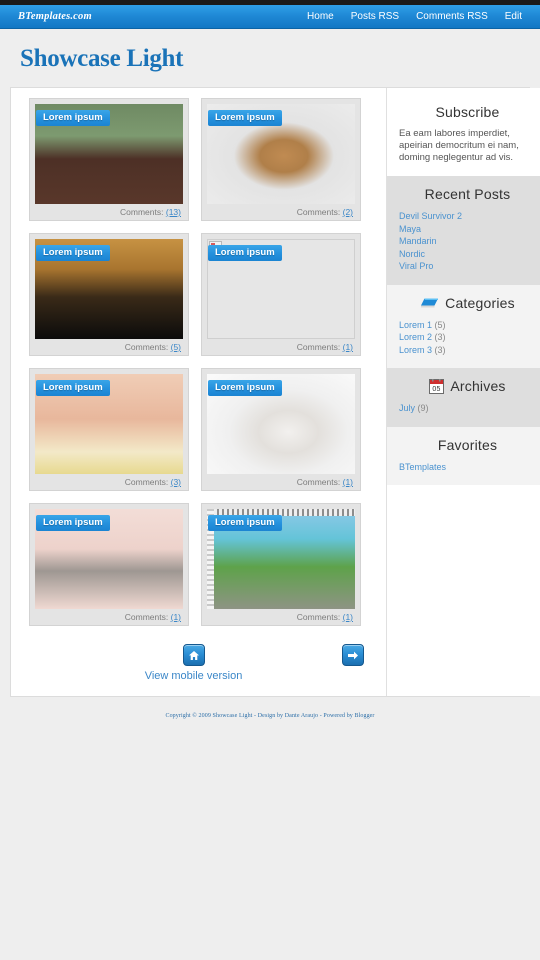 The width and height of the screenshot is (540, 960). I want to click on category-link: Lorem 2, so click(415, 337).